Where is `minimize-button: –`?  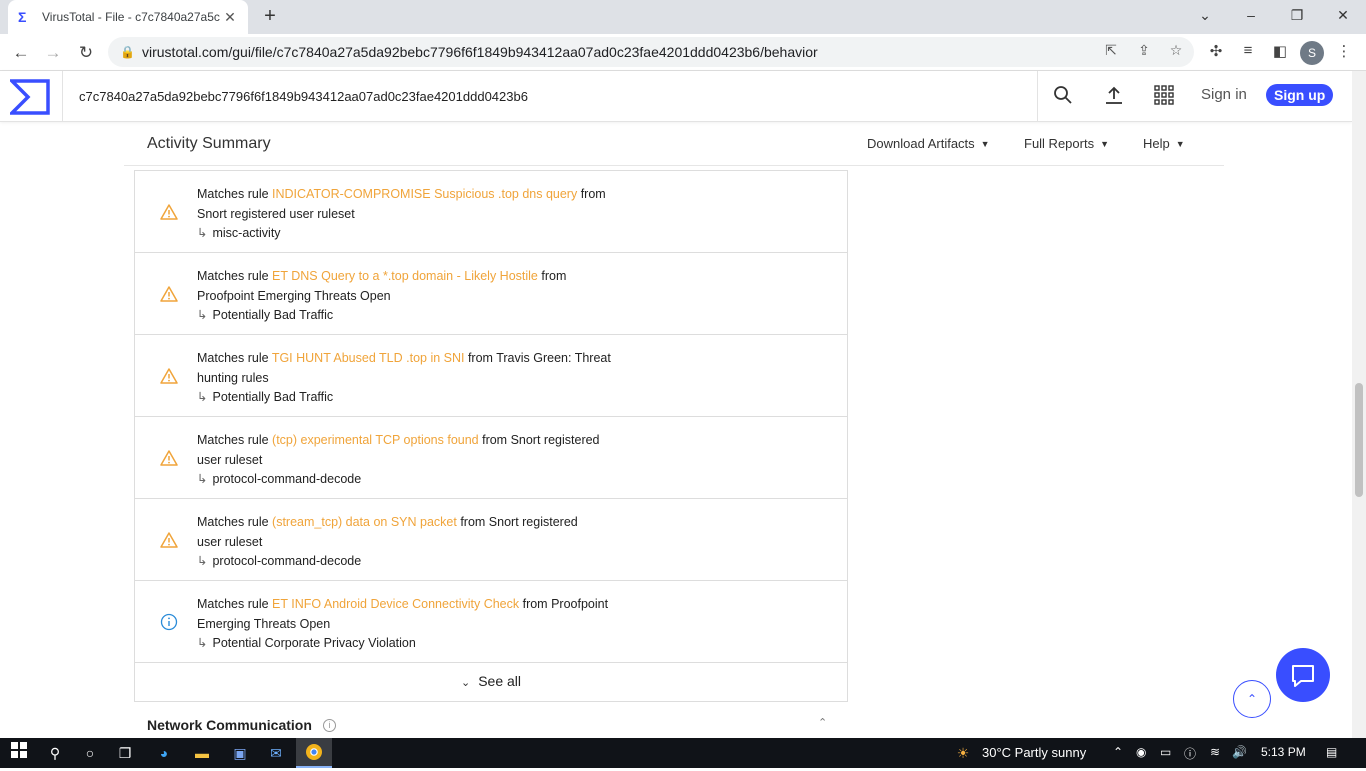
minimize-button: – is located at coordinates (1251, 15).